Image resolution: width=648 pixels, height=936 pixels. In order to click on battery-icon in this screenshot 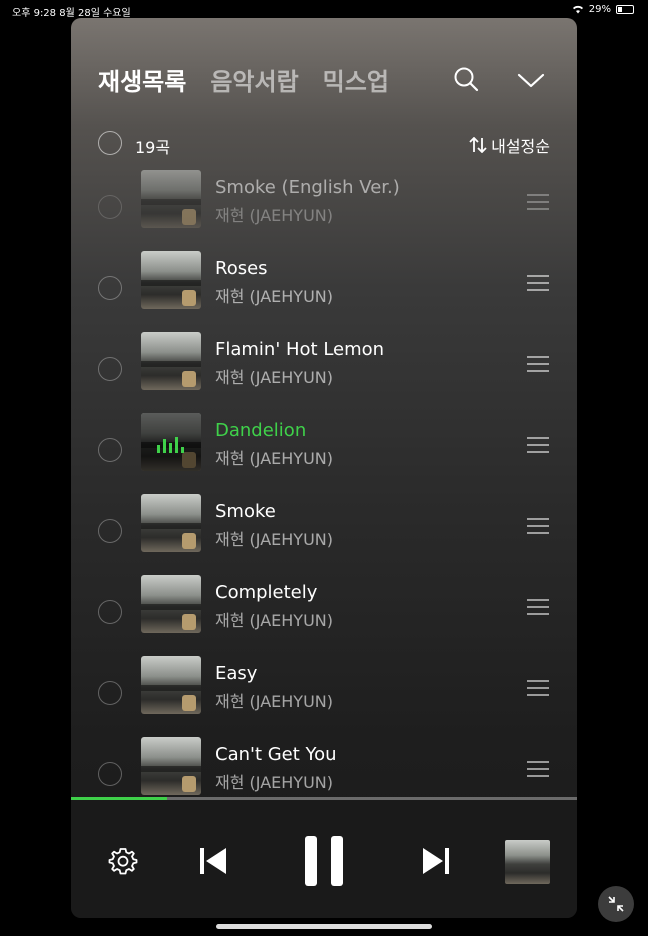, I will do `click(625, 9)`.